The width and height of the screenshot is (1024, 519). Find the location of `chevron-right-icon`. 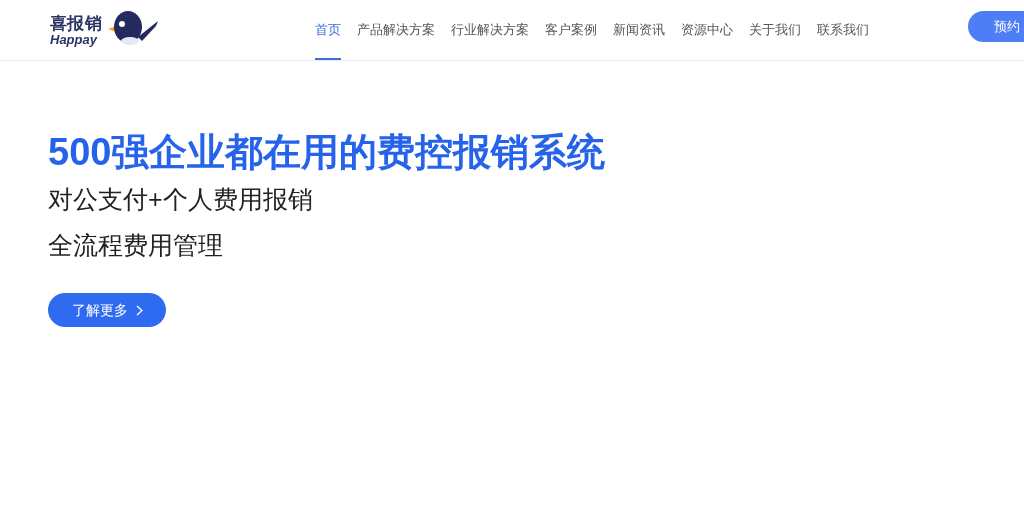

chevron-right-icon is located at coordinates (139, 310).